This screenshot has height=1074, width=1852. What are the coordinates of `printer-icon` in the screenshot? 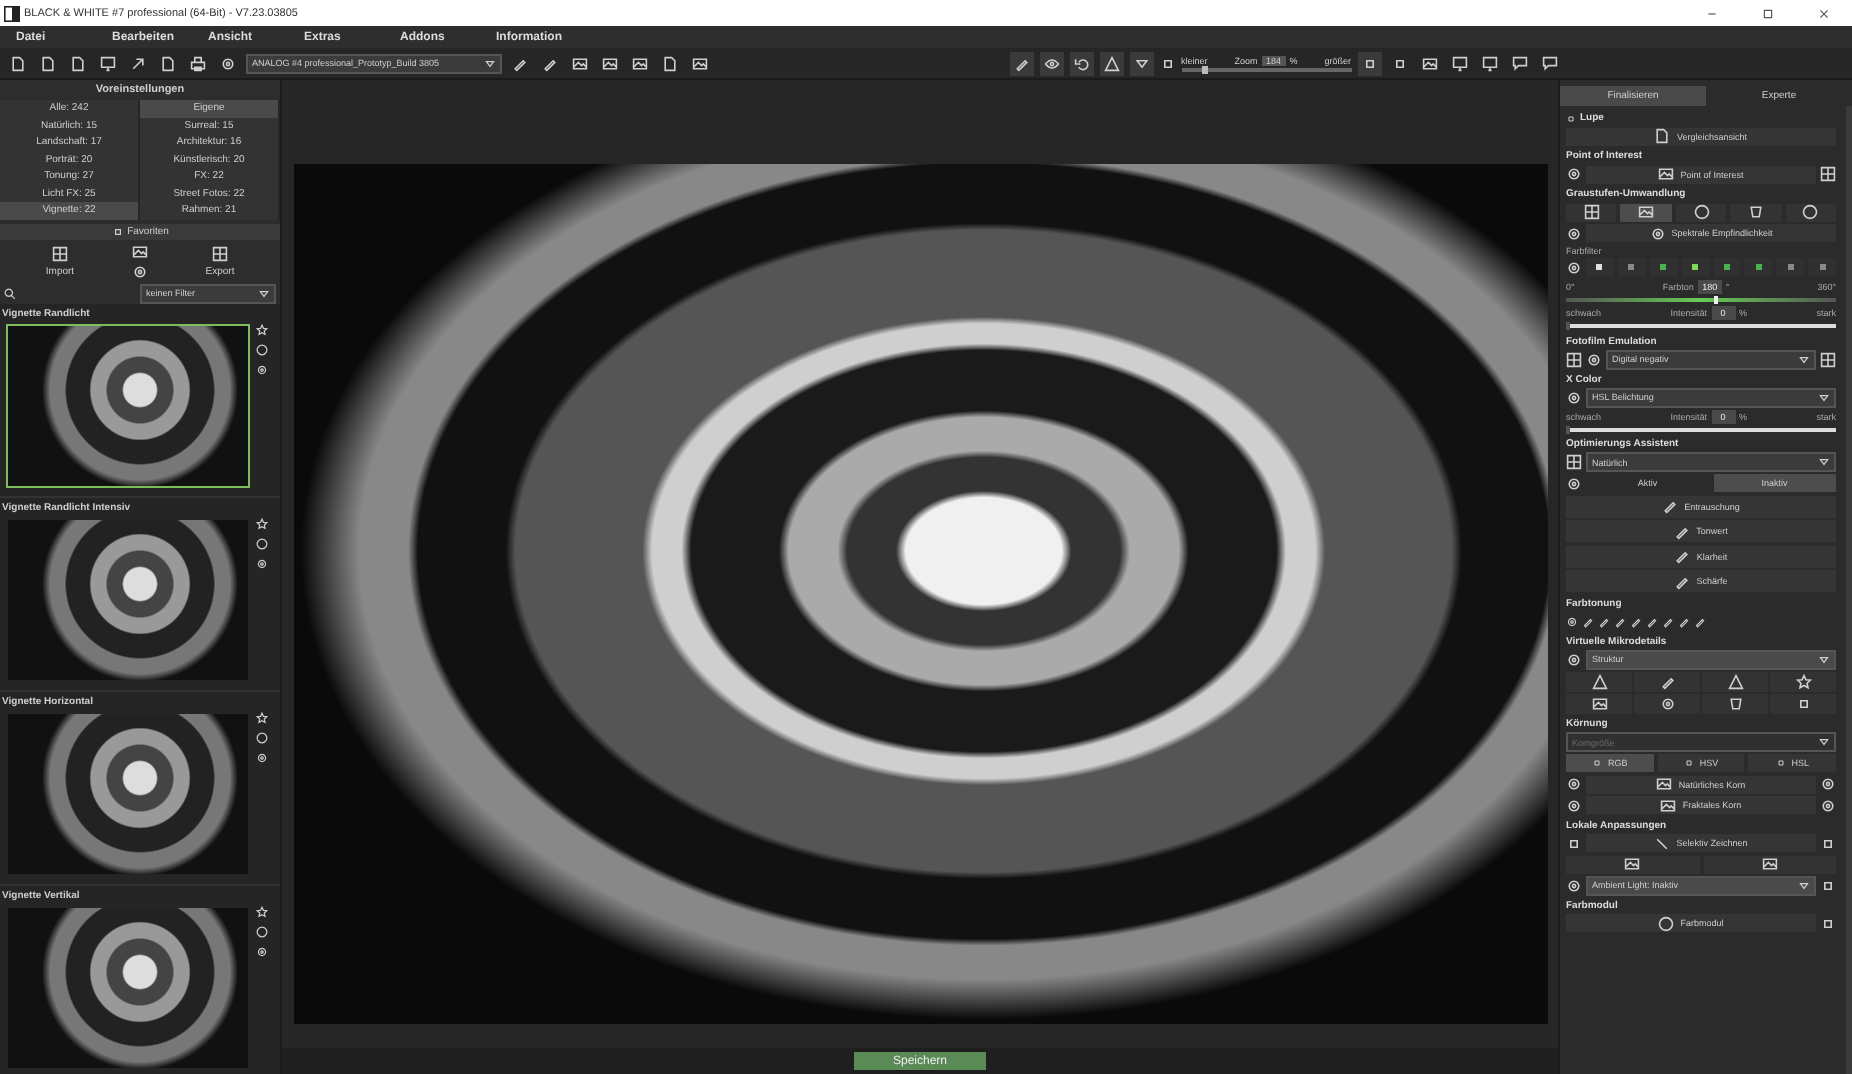 It's located at (198, 63).